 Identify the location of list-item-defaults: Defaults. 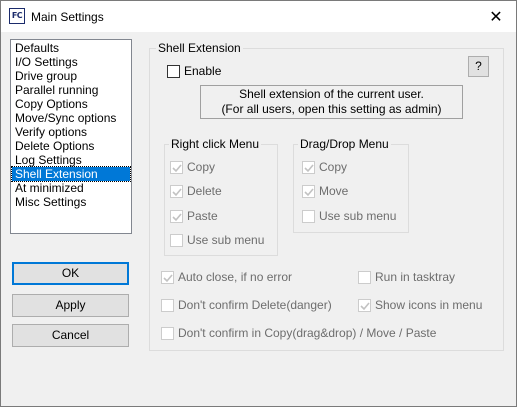
(71, 48).